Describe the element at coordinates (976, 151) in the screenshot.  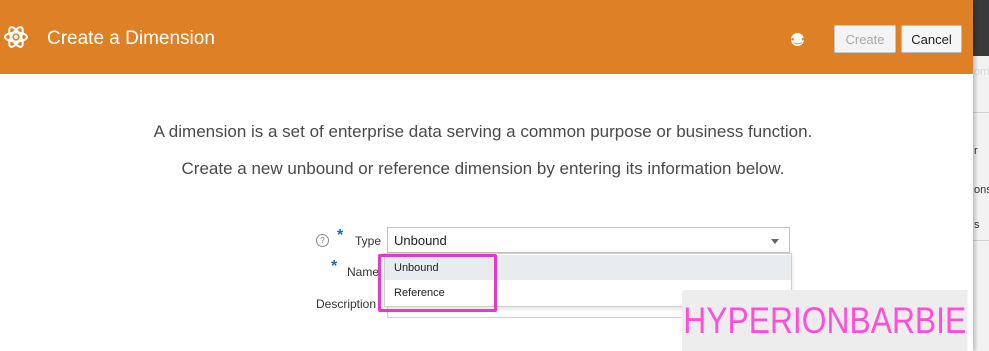
I see `background-app-text: r` at that location.